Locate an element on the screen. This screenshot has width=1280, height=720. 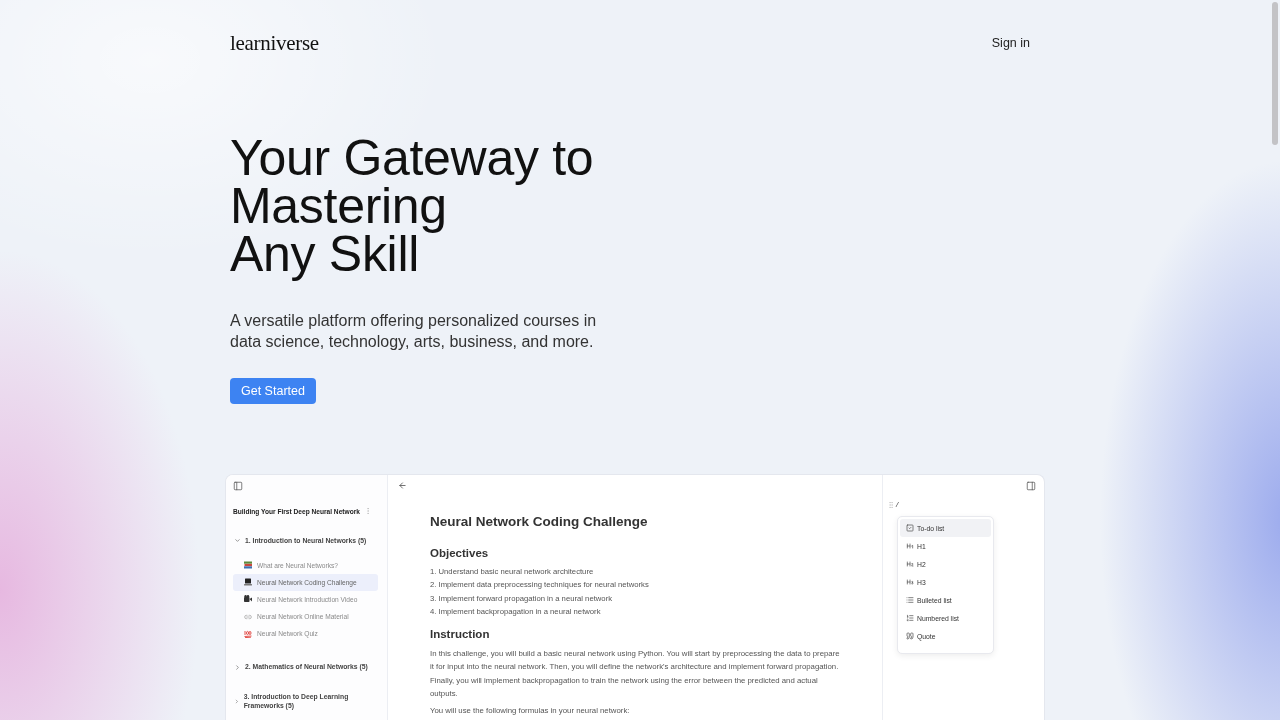
get-started-button: Get Started is located at coordinates (273, 391).